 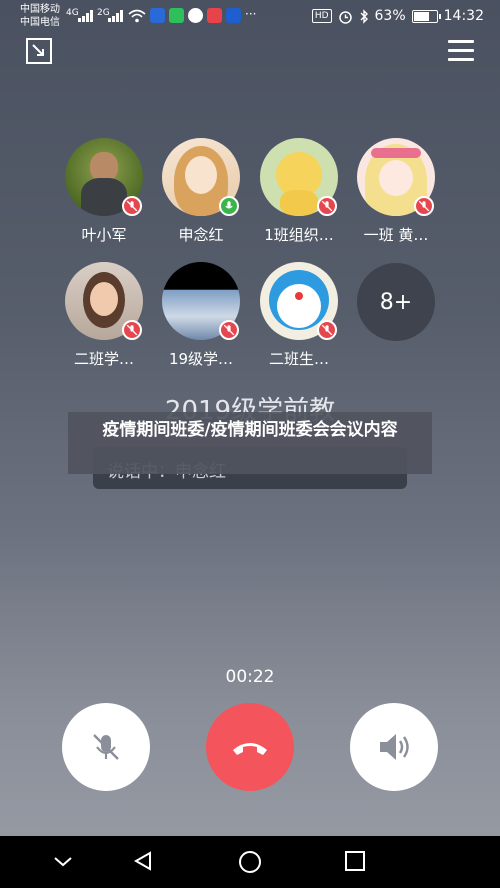 I want to click on carrier-1: 中国移动, so click(x=40, y=9).